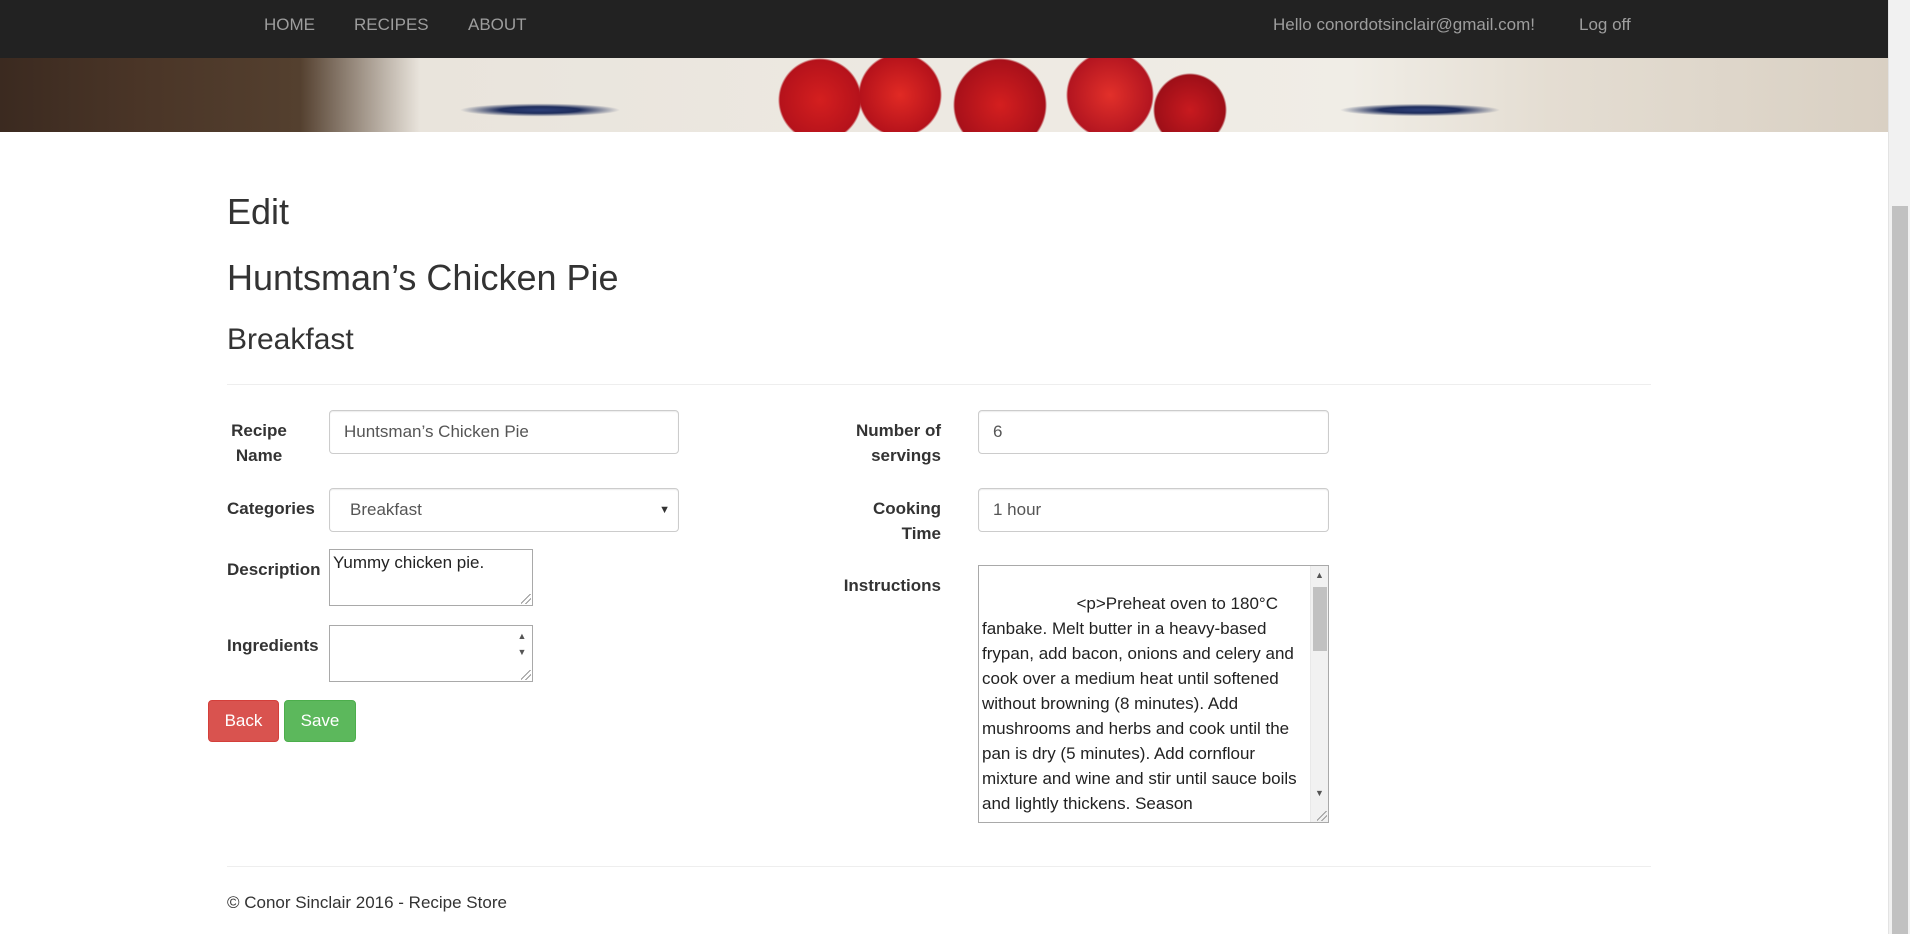  I want to click on nav-recipes-link: RECIPES, so click(391, 25).